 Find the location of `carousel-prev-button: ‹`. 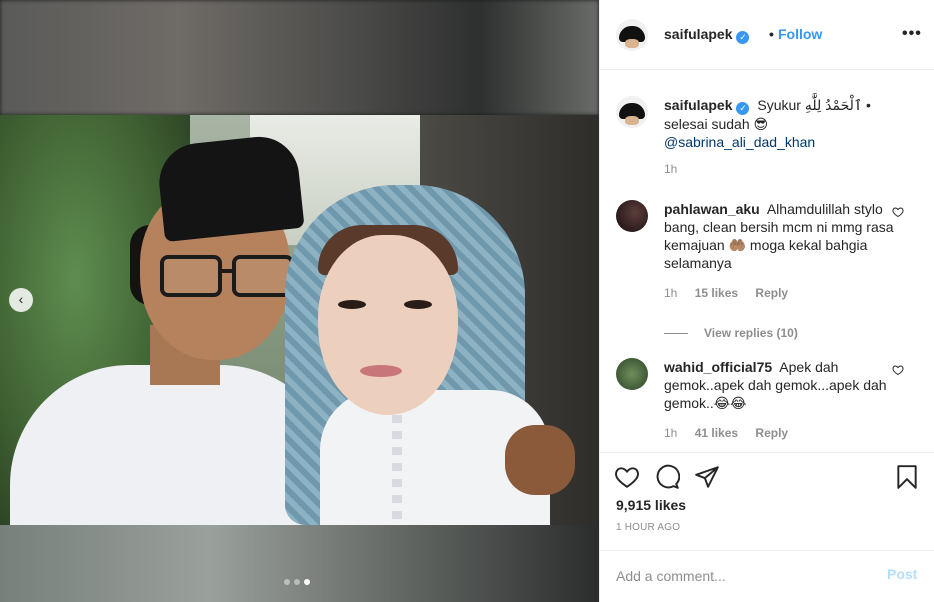

carousel-prev-button: ‹ is located at coordinates (21, 300).